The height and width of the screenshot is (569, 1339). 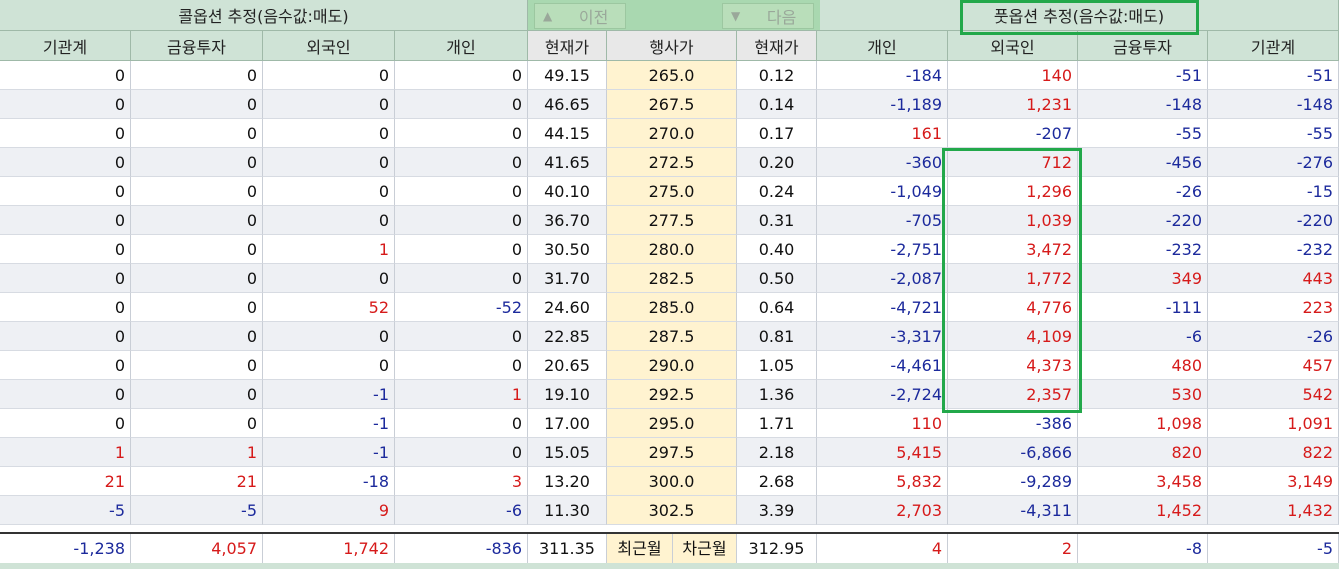 What do you see at coordinates (882, 46) in the screenshot?
I see `header-put-individual: 개인` at bounding box center [882, 46].